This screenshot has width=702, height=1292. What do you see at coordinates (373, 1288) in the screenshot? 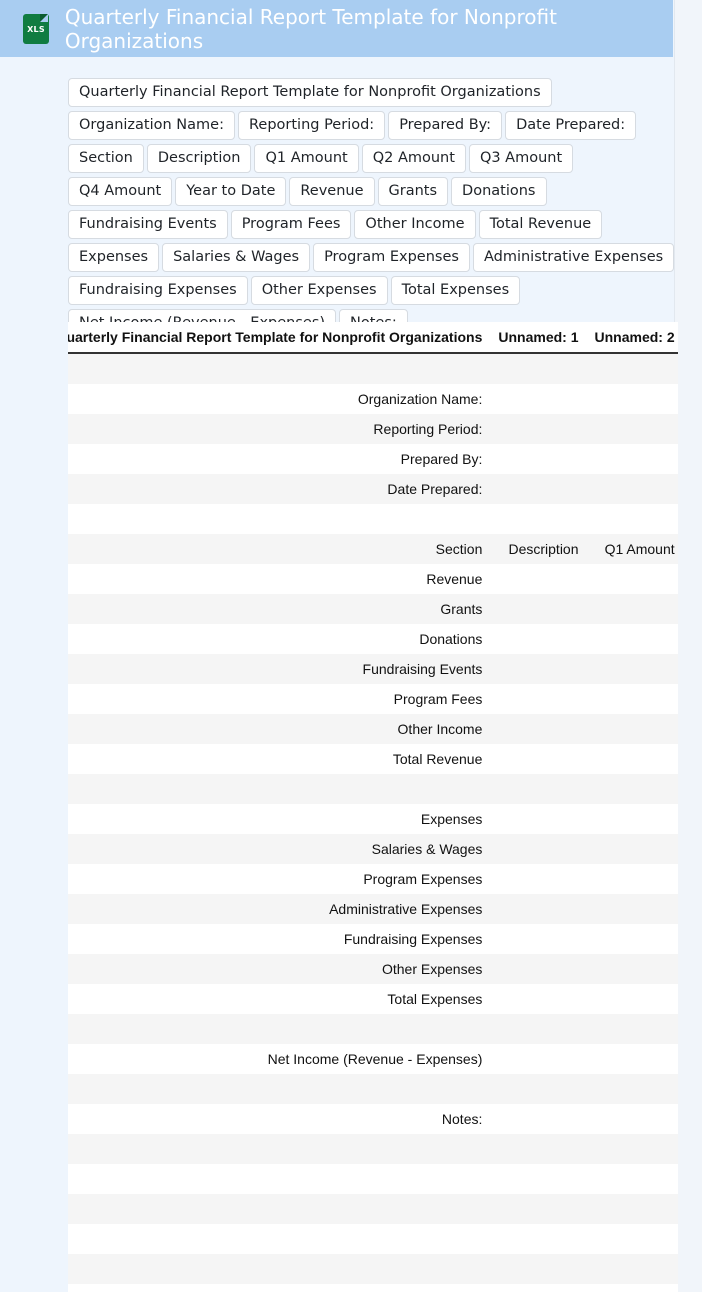
I see `table-row: 31` at bounding box center [373, 1288].